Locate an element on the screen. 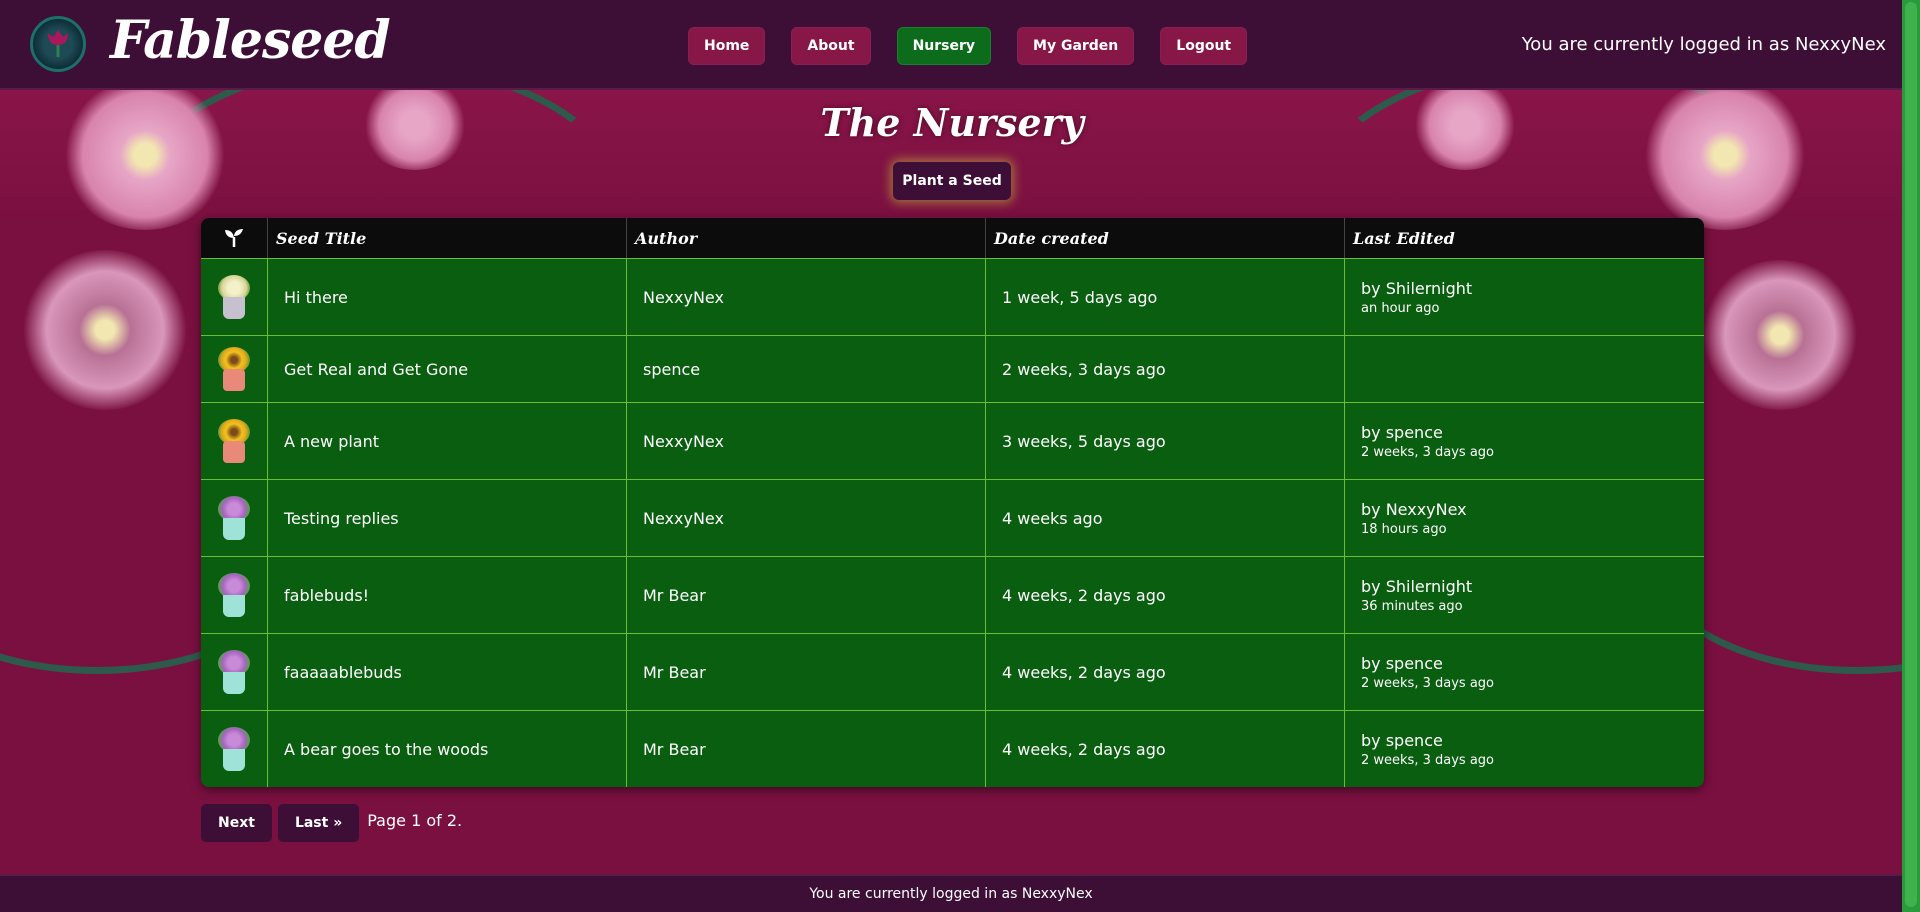 This screenshot has height=912, width=1920. nav-logout-button: Logout is located at coordinates (1204, 46).